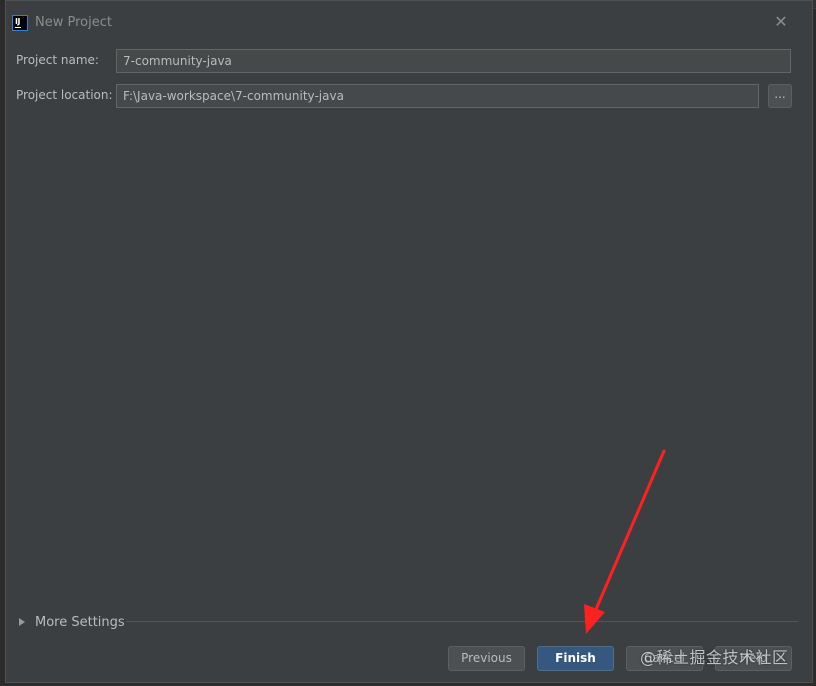 The height and width of the screenshot is (686, 816). I want to click on dialog-titlebar: IJ New Project ✕, so click(409, 23).